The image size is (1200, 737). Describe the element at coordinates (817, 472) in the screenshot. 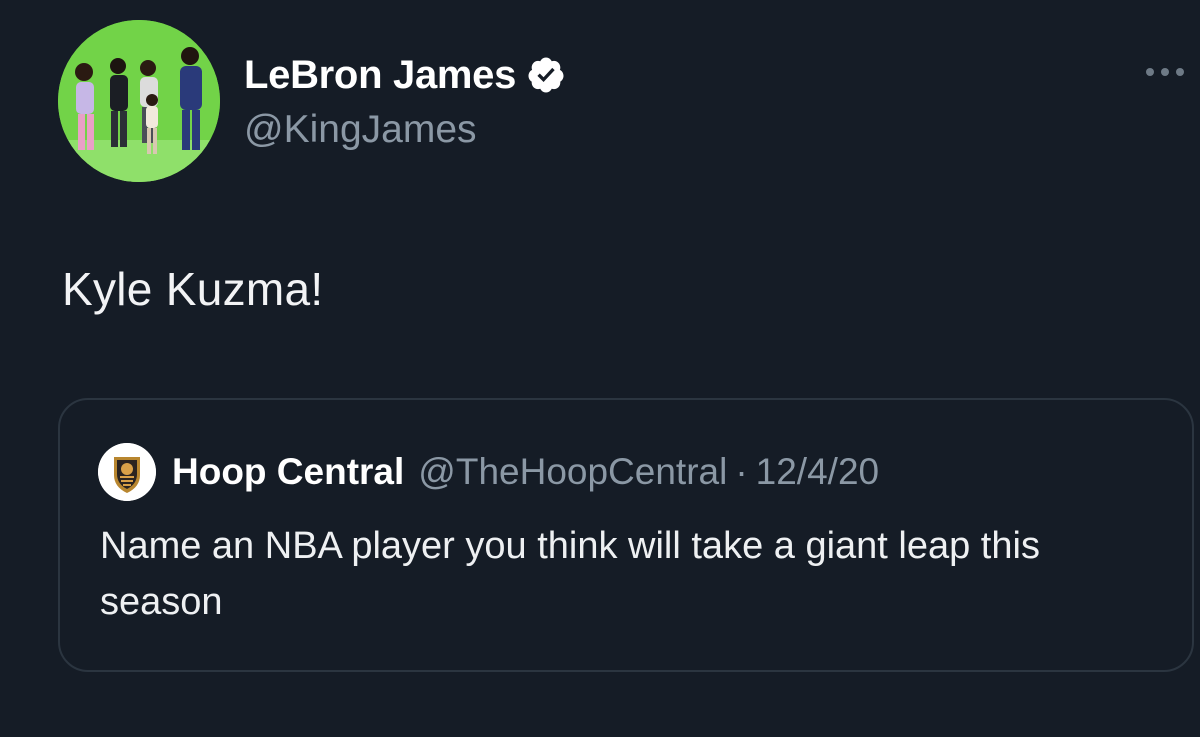

I see `quoted-date: 12/4/20` at that location.